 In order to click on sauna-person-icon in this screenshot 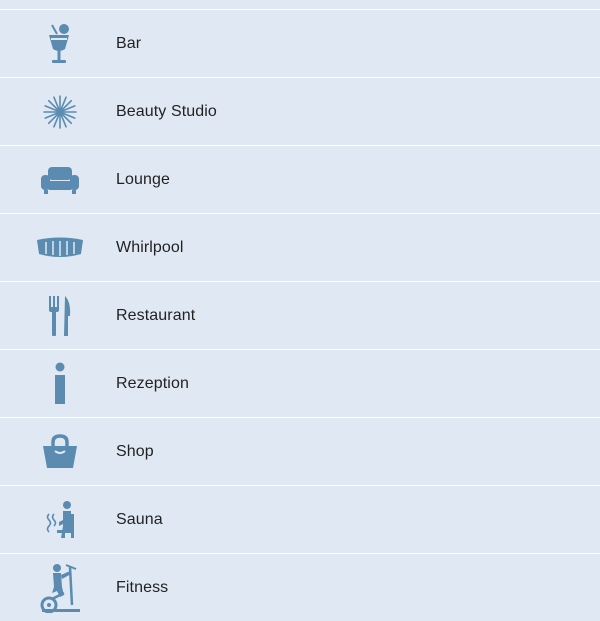, I will do `click(60, 519)`.